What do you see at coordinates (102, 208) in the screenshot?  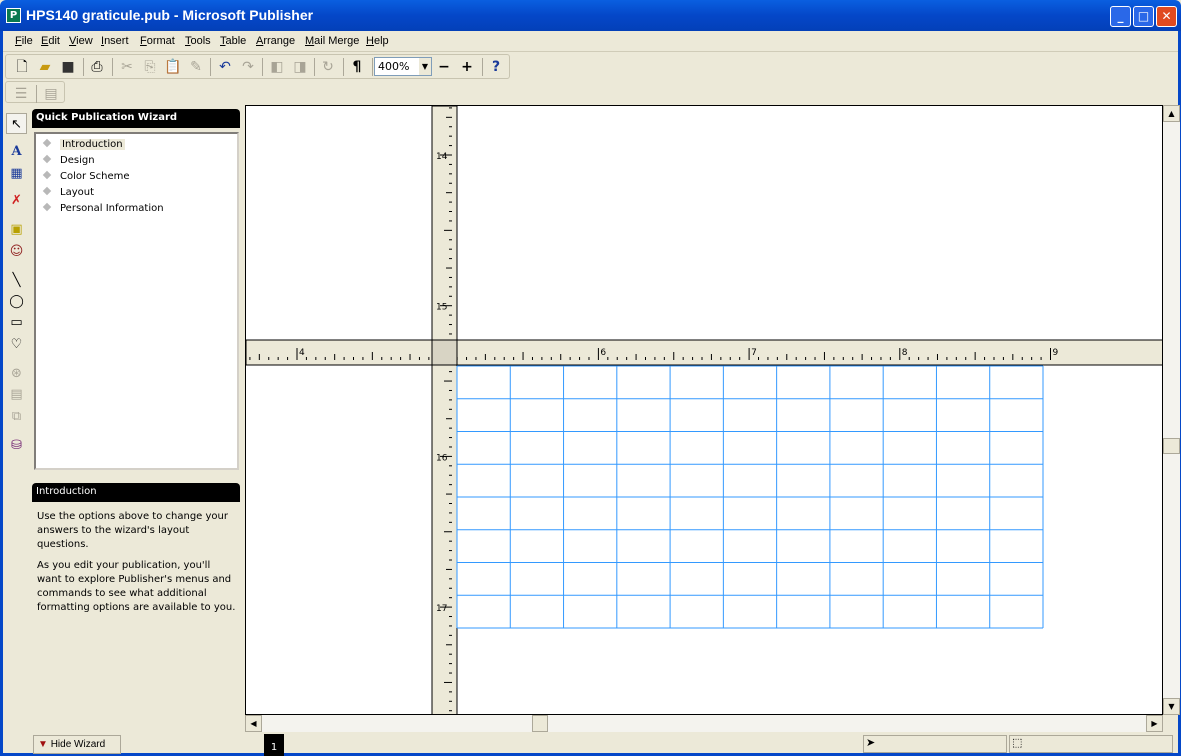 I see `wizard-item-personal-information: Personal Information` at bounding box center [102, 208].